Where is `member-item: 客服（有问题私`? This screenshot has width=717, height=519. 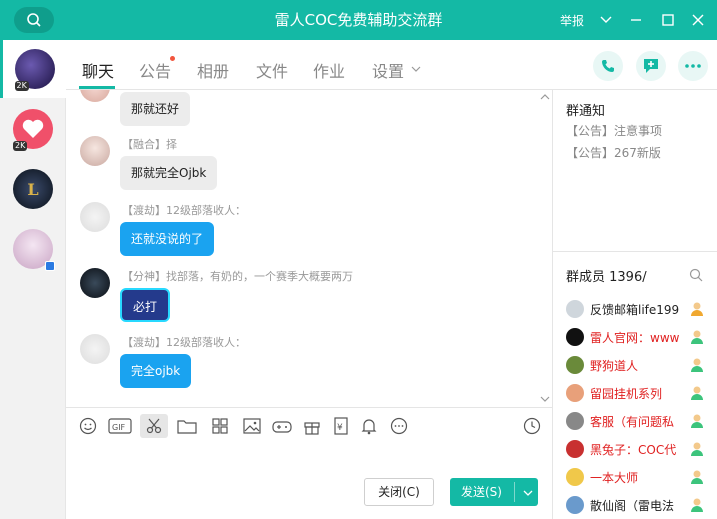
member-item: 客服（有问题私 is located at coordinates (641, 421).